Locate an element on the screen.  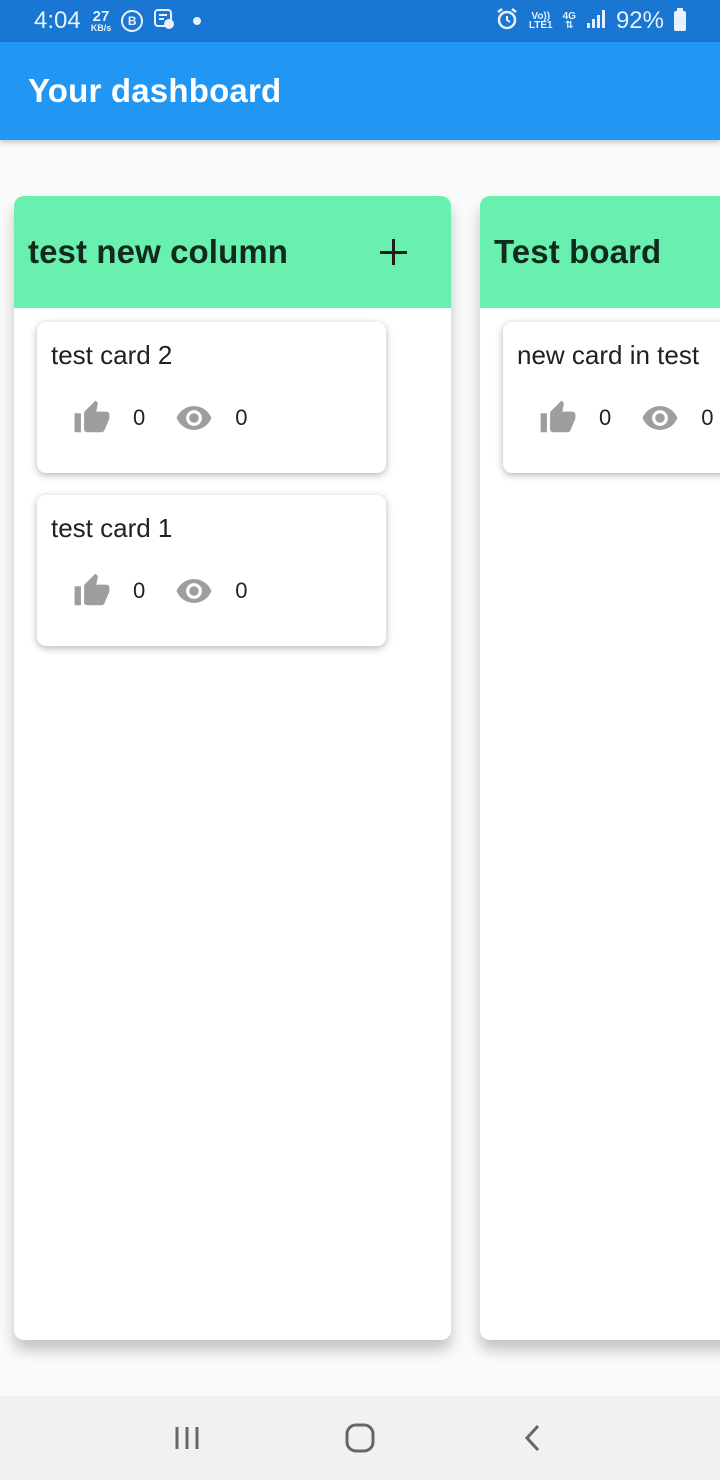
status-bar-left: 4:04 27 KB/s B is located at coordinates (118, 21).